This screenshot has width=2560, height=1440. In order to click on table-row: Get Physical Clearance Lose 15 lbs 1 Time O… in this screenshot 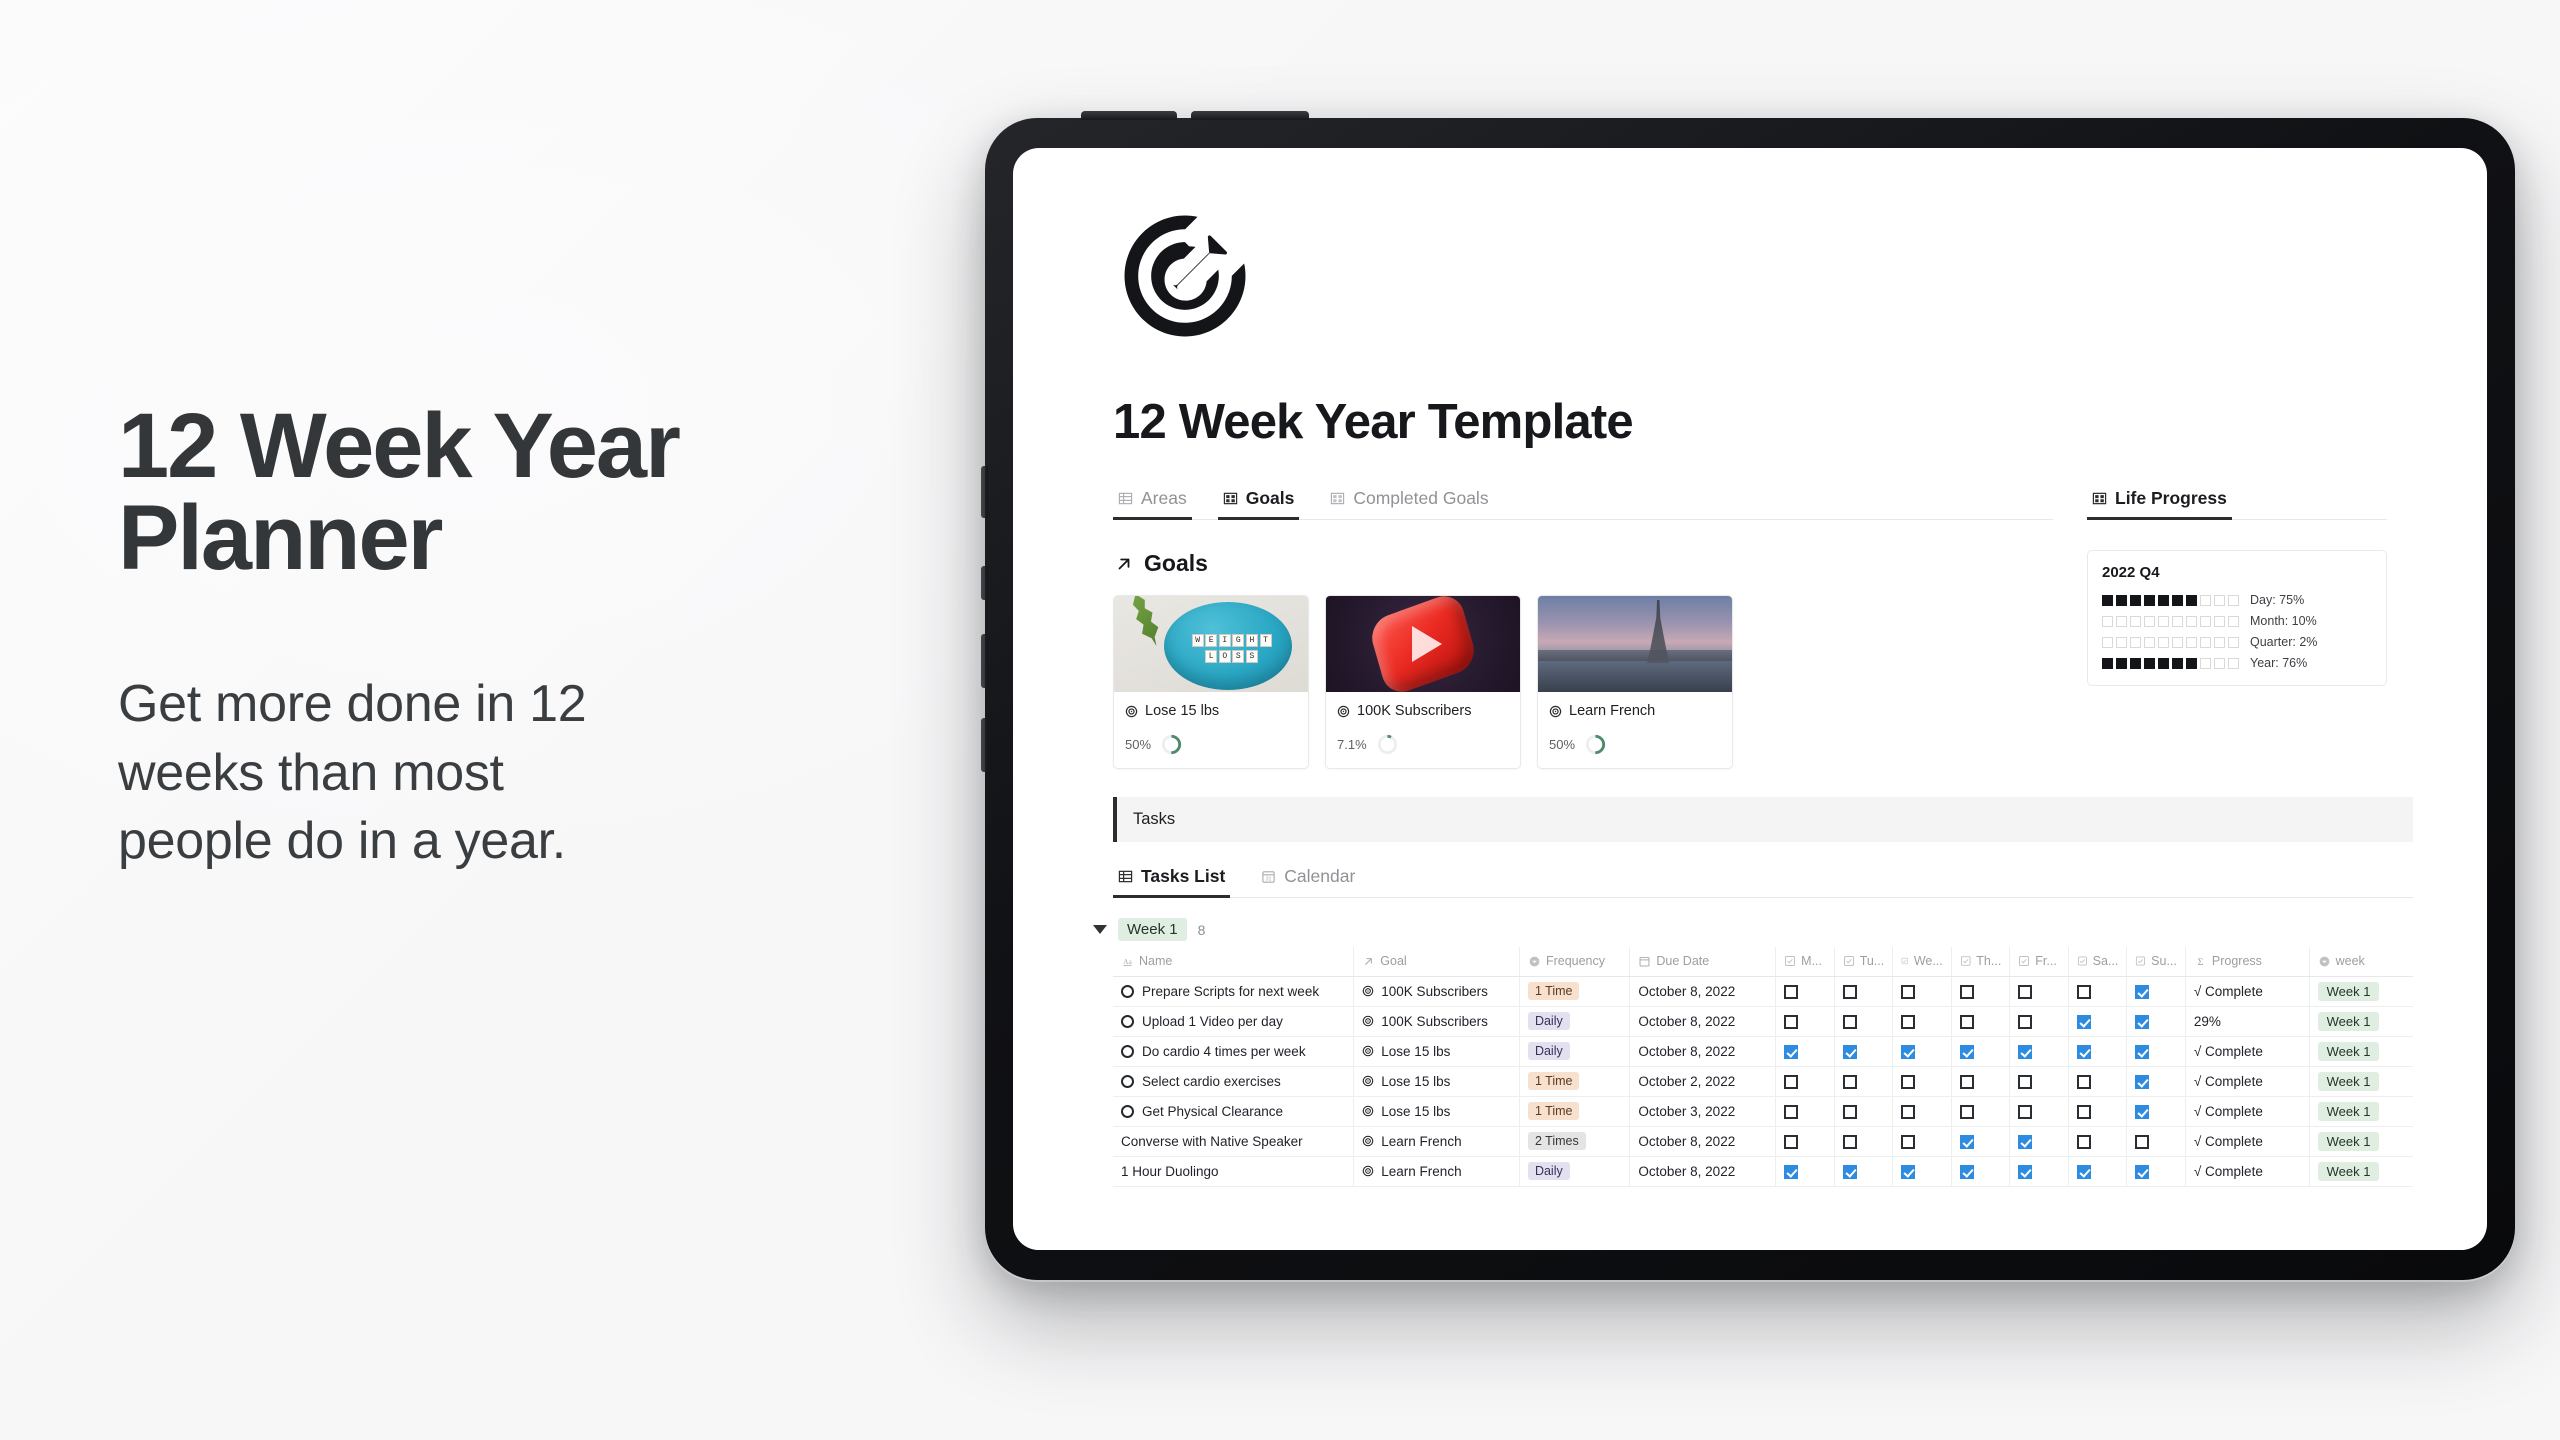, I will do `click(1763, 1111)`.